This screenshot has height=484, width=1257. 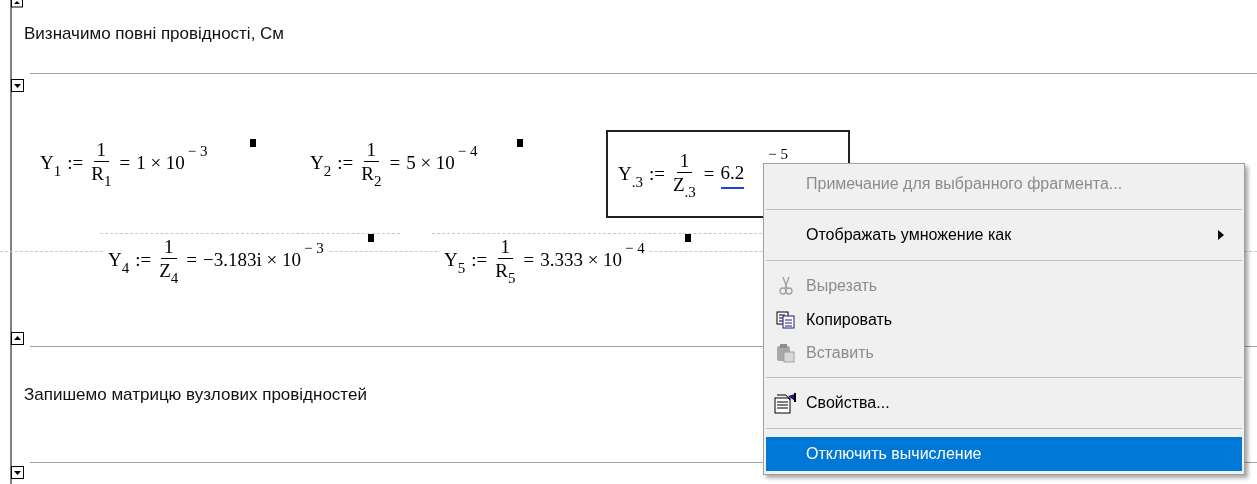 What do you see at coordinates (430, 162) in the screenshot?
I see `math-result: 5 × 10` at bounding box center [430, 162].